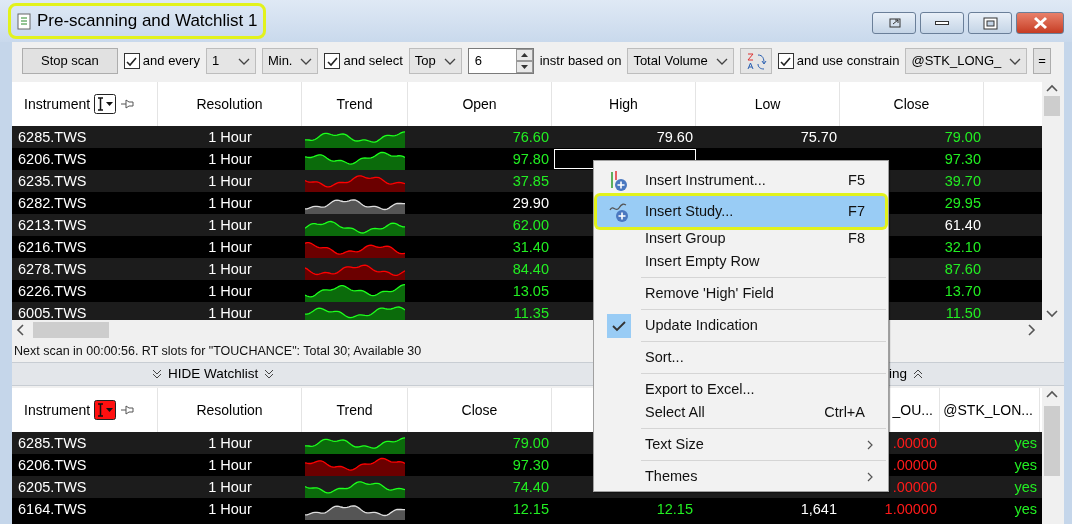 This screenshot has width=1072, height=524. Describe the element at coordinates (741, 444) in the screenshot. I see `menu-item: Text Size` at that location.